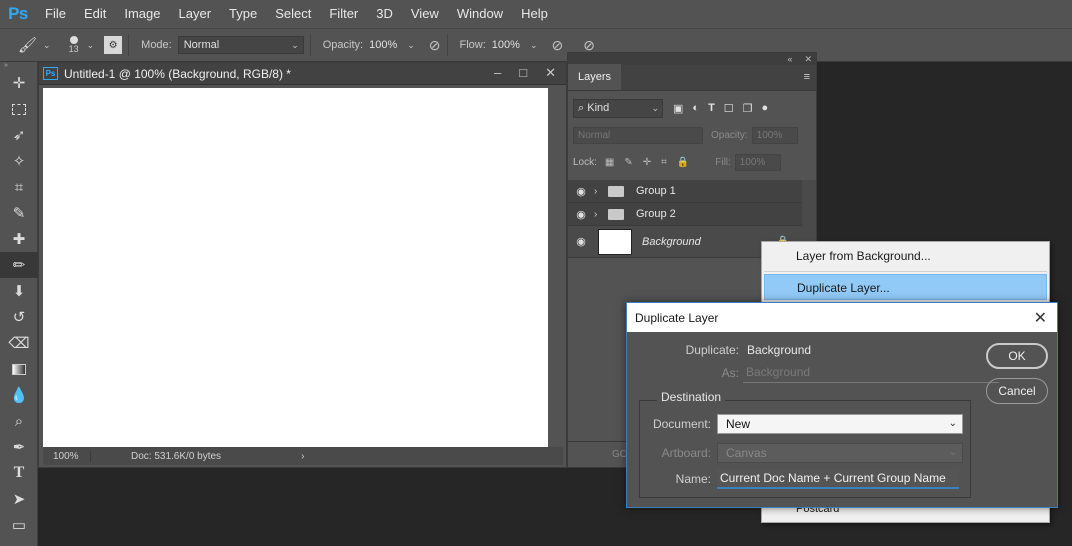  I want to click on opacity-value: 100%, so click(383, 45).